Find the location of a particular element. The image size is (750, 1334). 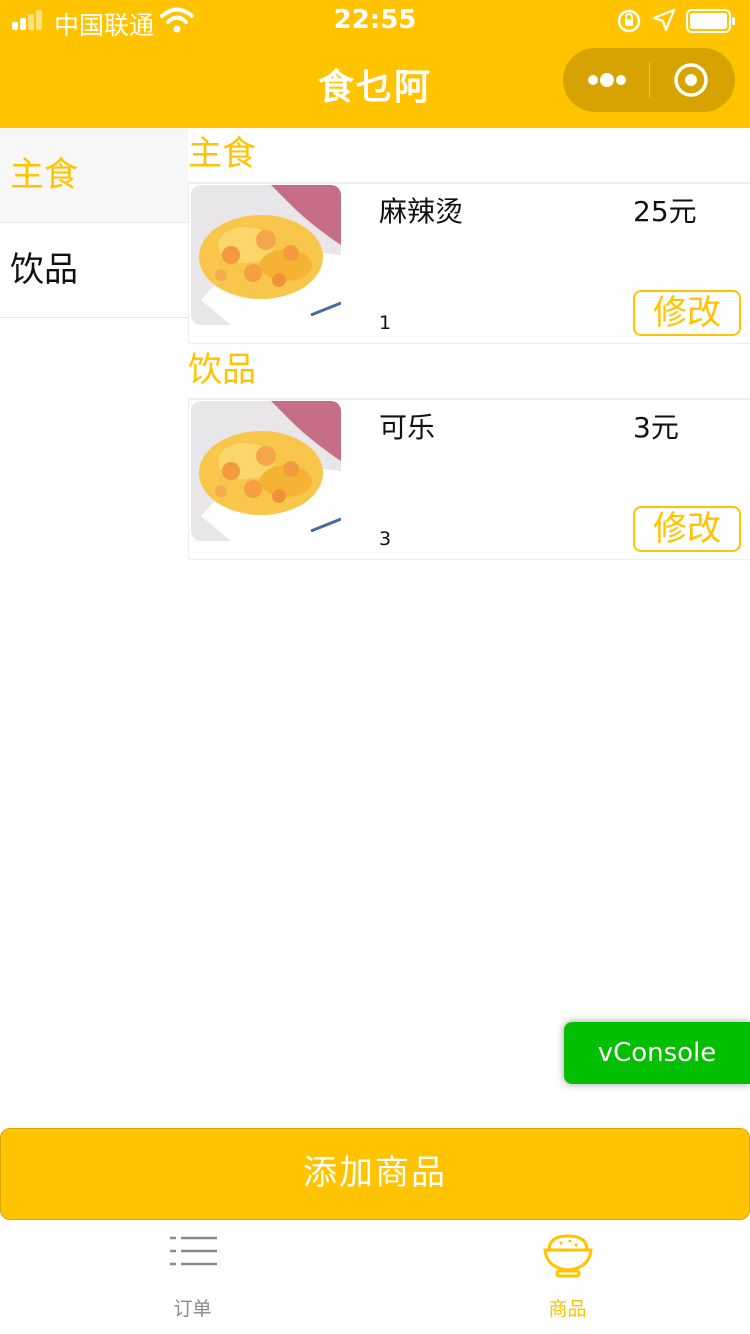

product-quantity: 1 is located at coordinates (385, 323).